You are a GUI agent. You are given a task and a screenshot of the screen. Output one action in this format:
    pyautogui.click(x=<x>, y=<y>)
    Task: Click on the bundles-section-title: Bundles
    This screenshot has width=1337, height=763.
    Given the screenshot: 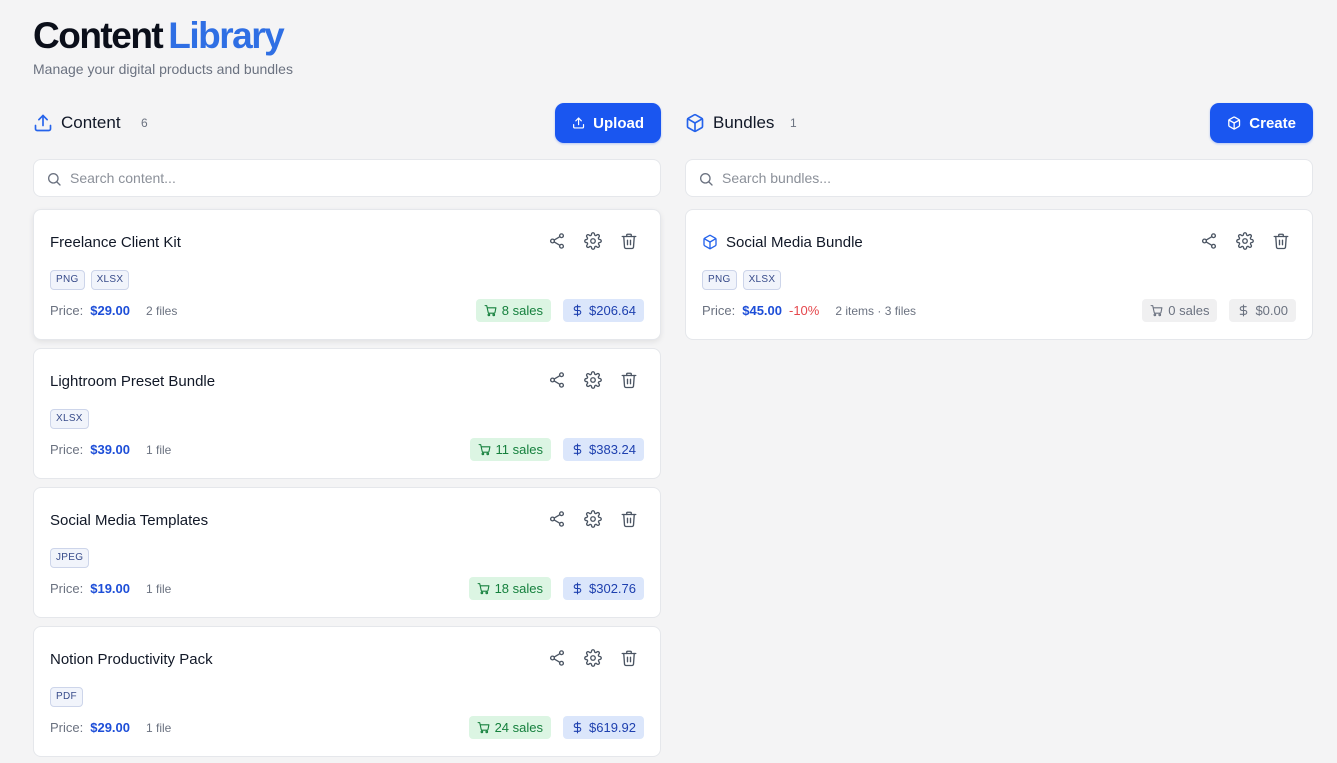 What is the action you would take?
    pyautogui.click(x=744, y=122)
    